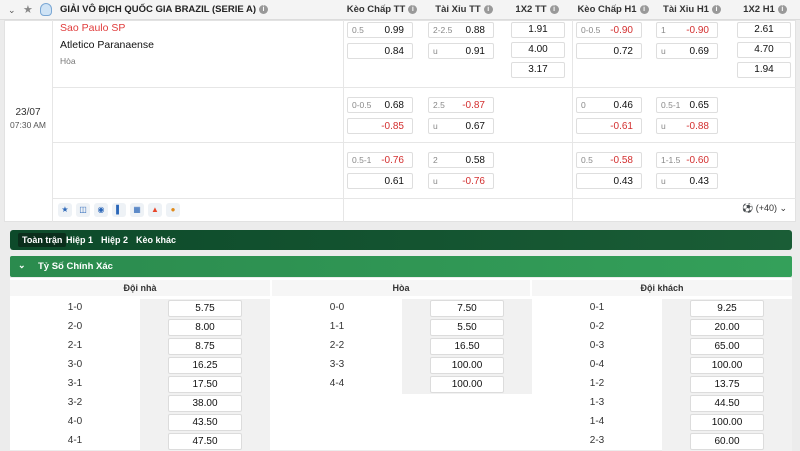 This screenshot has height=451, width=800. I want to click on fire-icon: ▲, so click(155, 210).